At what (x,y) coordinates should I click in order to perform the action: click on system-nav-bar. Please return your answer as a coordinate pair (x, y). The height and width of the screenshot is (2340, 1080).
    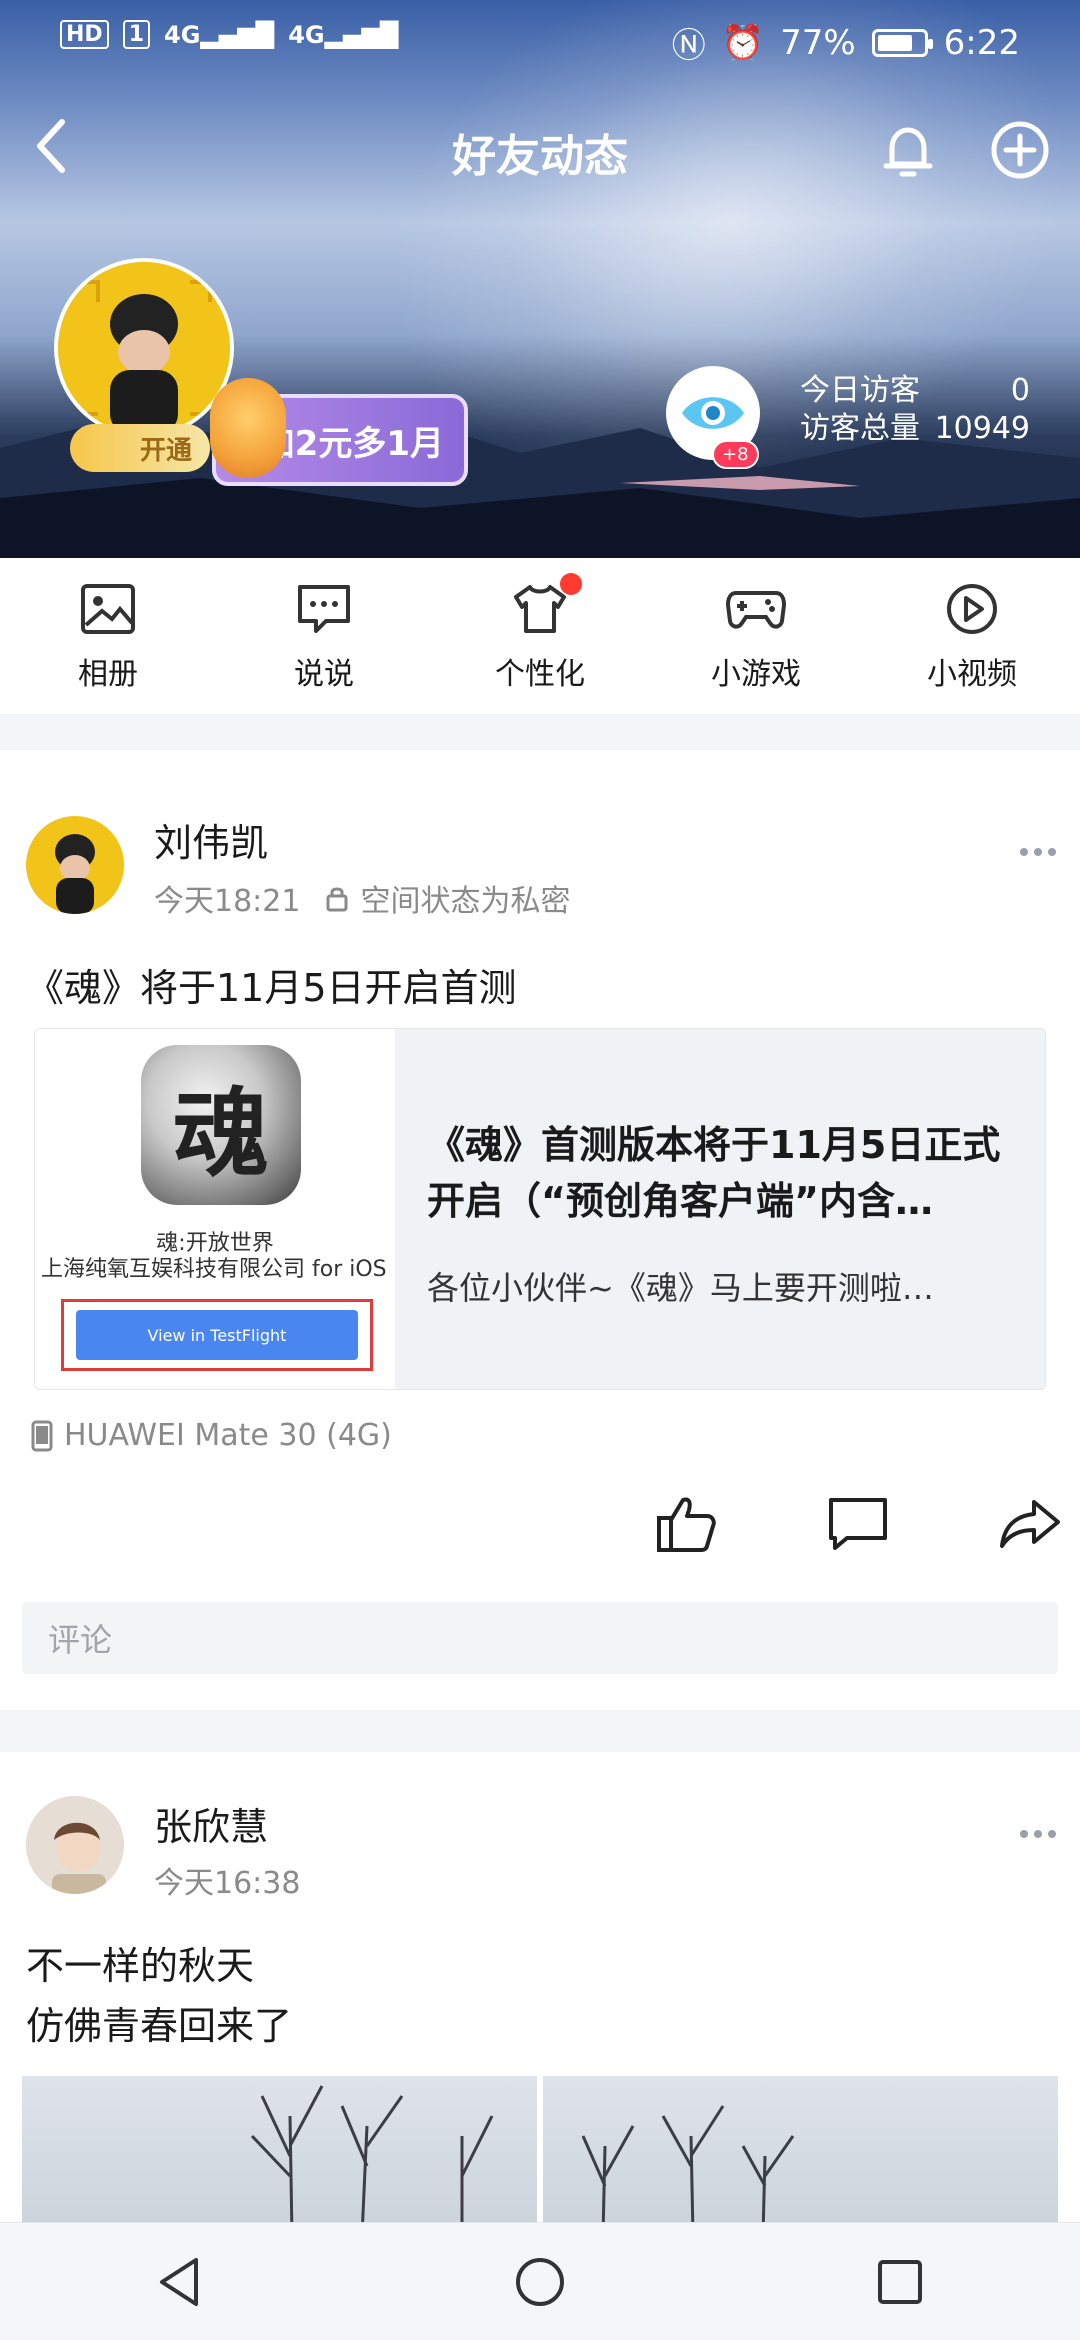
    Looking at the image, I should click on (540, 2281).